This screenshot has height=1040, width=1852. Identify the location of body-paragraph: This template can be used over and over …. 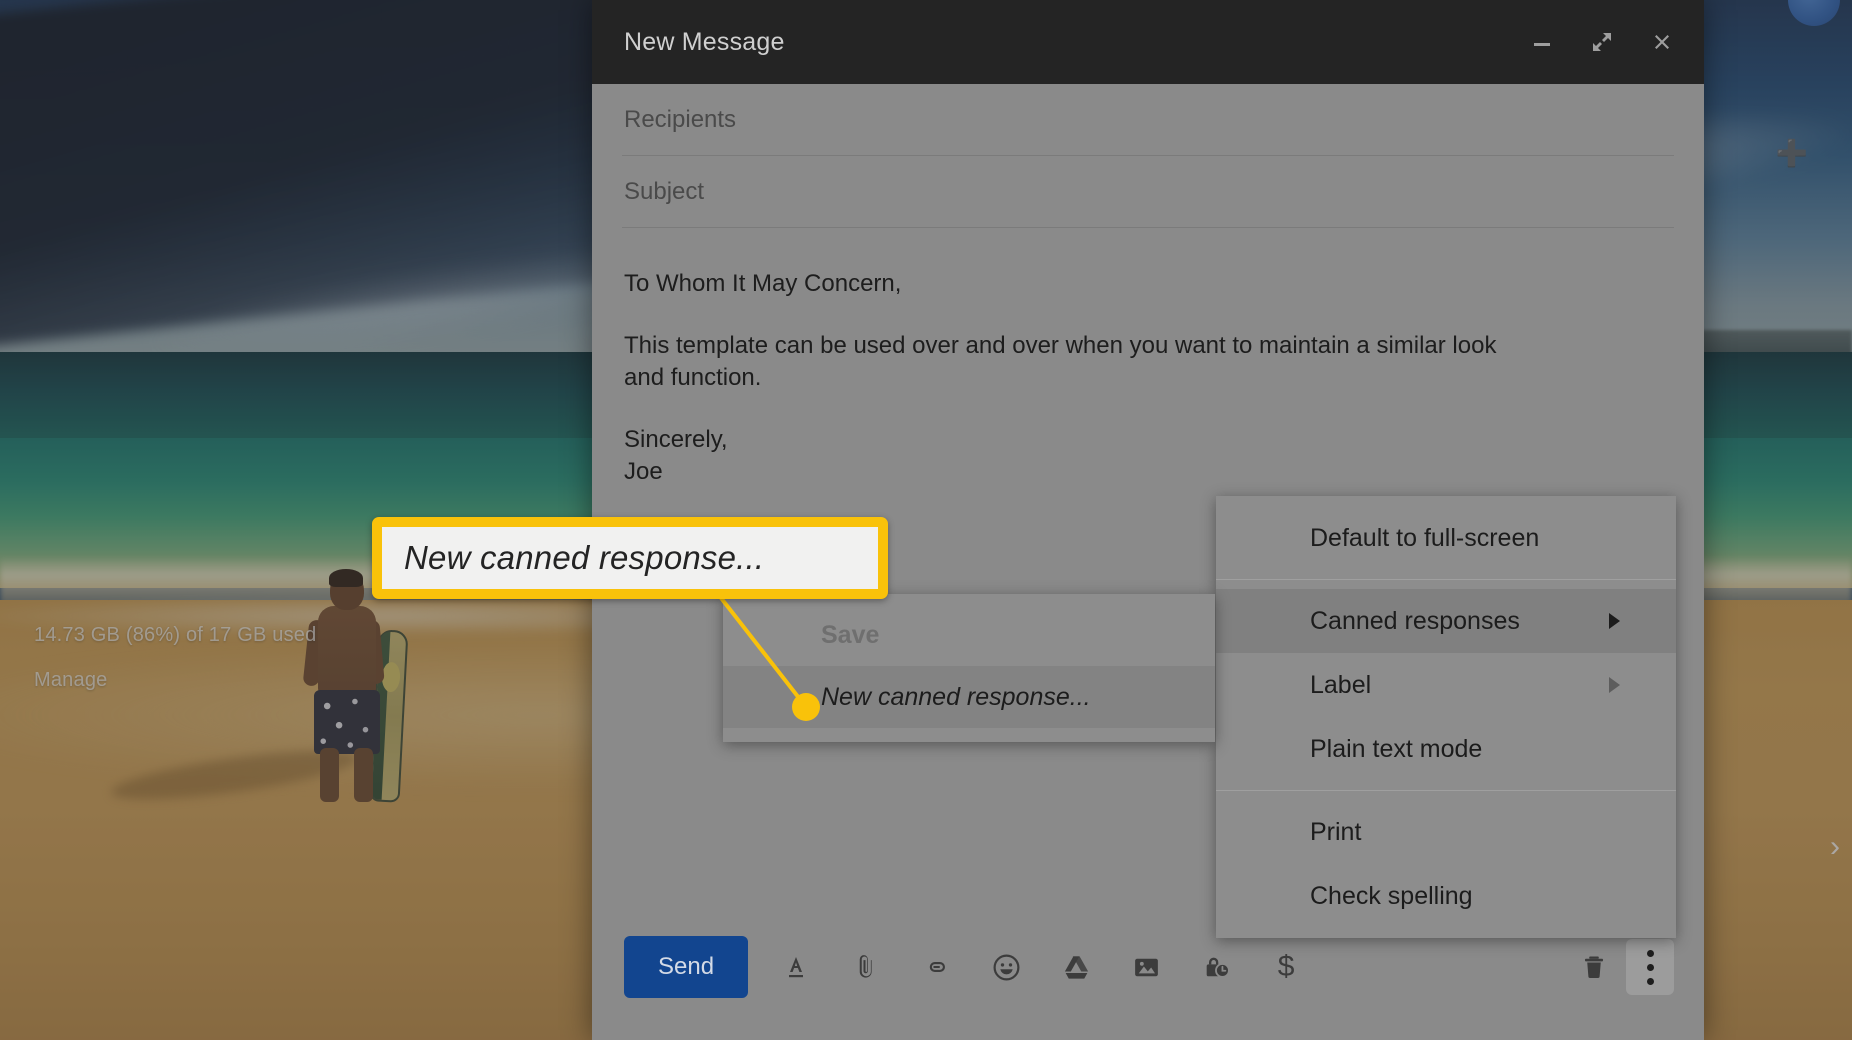
(1060, 361).